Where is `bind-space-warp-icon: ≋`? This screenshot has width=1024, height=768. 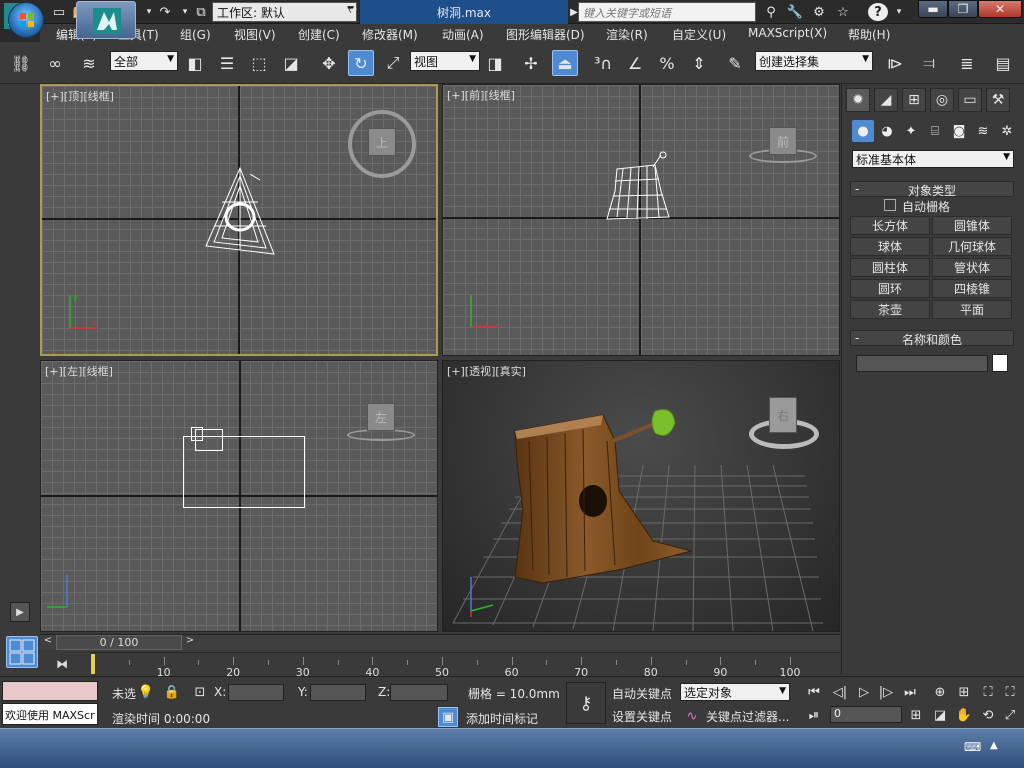 bind-space-warp-icon: ≋ is located at coordinates (89, 63).